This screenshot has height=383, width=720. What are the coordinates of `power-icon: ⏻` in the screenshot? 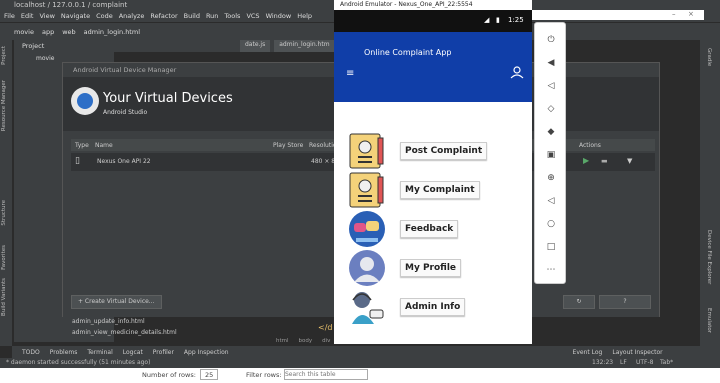 It's located at (551, 40).